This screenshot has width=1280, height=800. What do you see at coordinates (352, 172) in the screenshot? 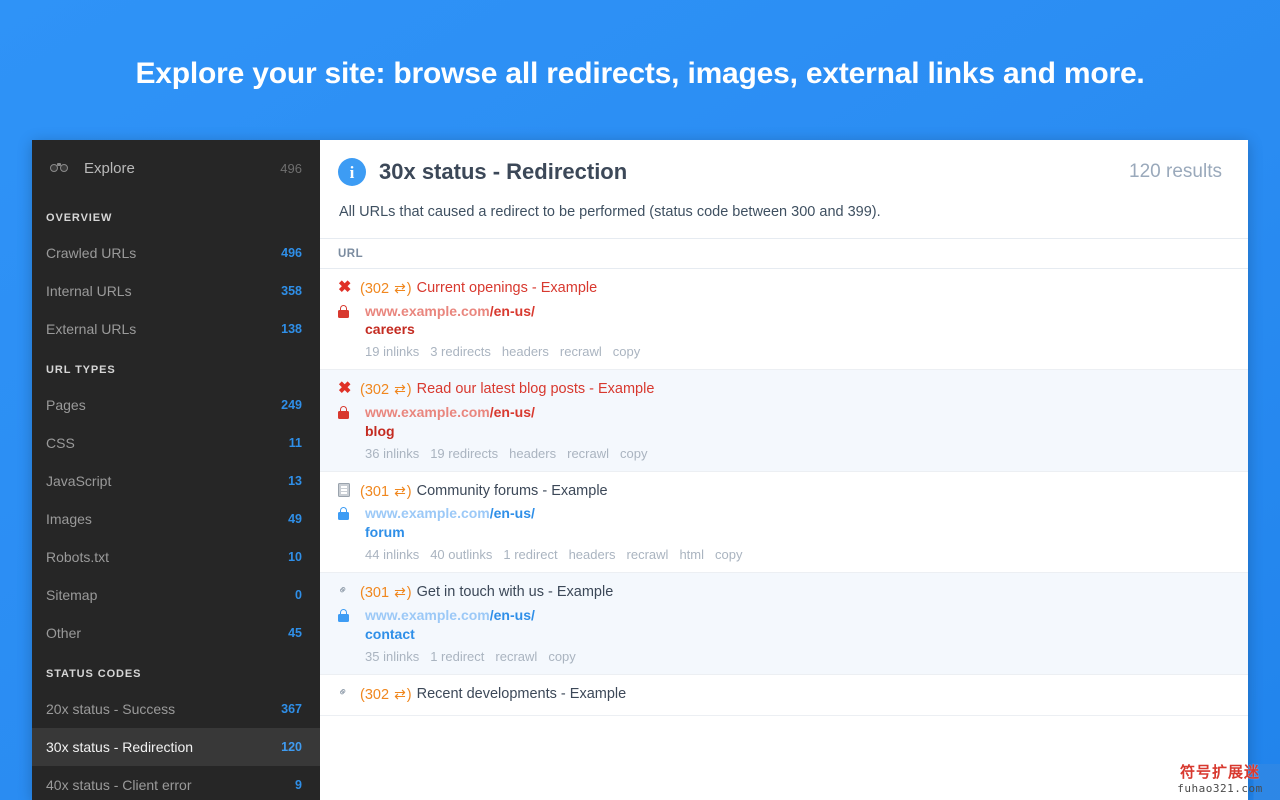
I see `info-circle-icon: i` at bounding box center [352, 172].